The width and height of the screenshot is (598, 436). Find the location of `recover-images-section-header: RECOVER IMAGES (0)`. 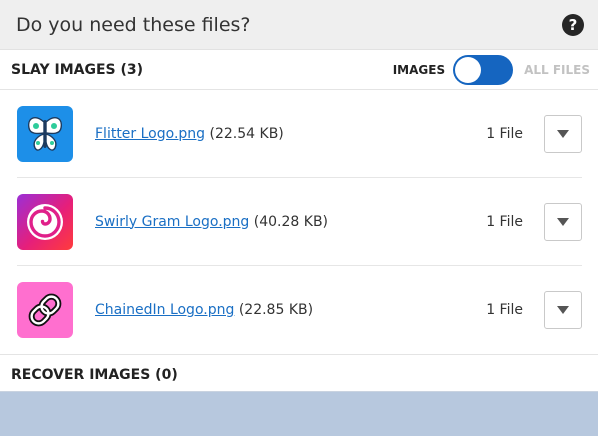

recover-images-section-header: RECOVER IMAGES (0) is located at coordinates (299, 374).